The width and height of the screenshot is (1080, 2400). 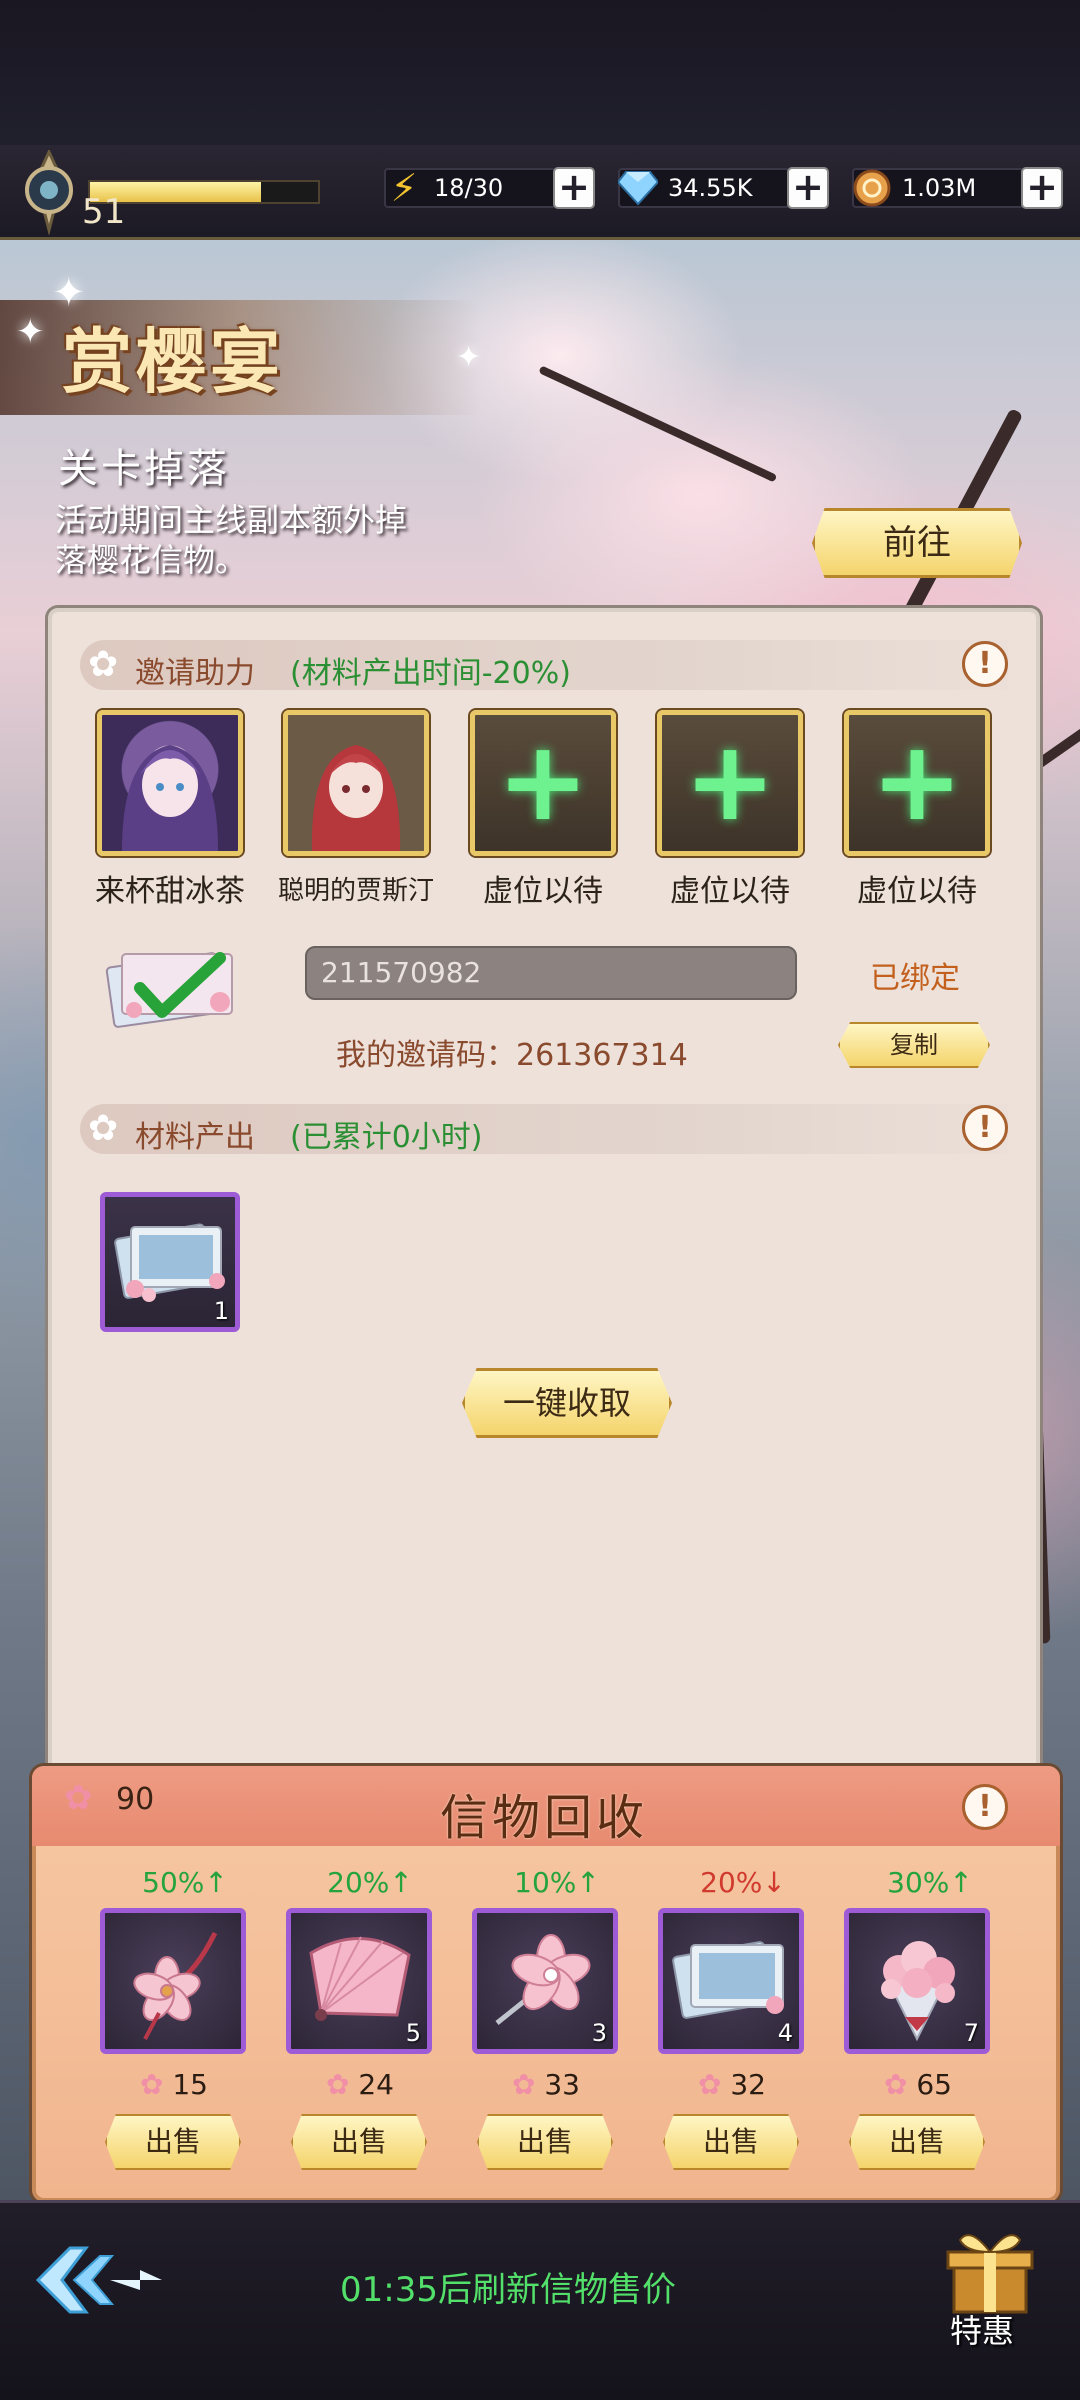 I want to click on item-price-value: 33, so click(x=562, y=2084).